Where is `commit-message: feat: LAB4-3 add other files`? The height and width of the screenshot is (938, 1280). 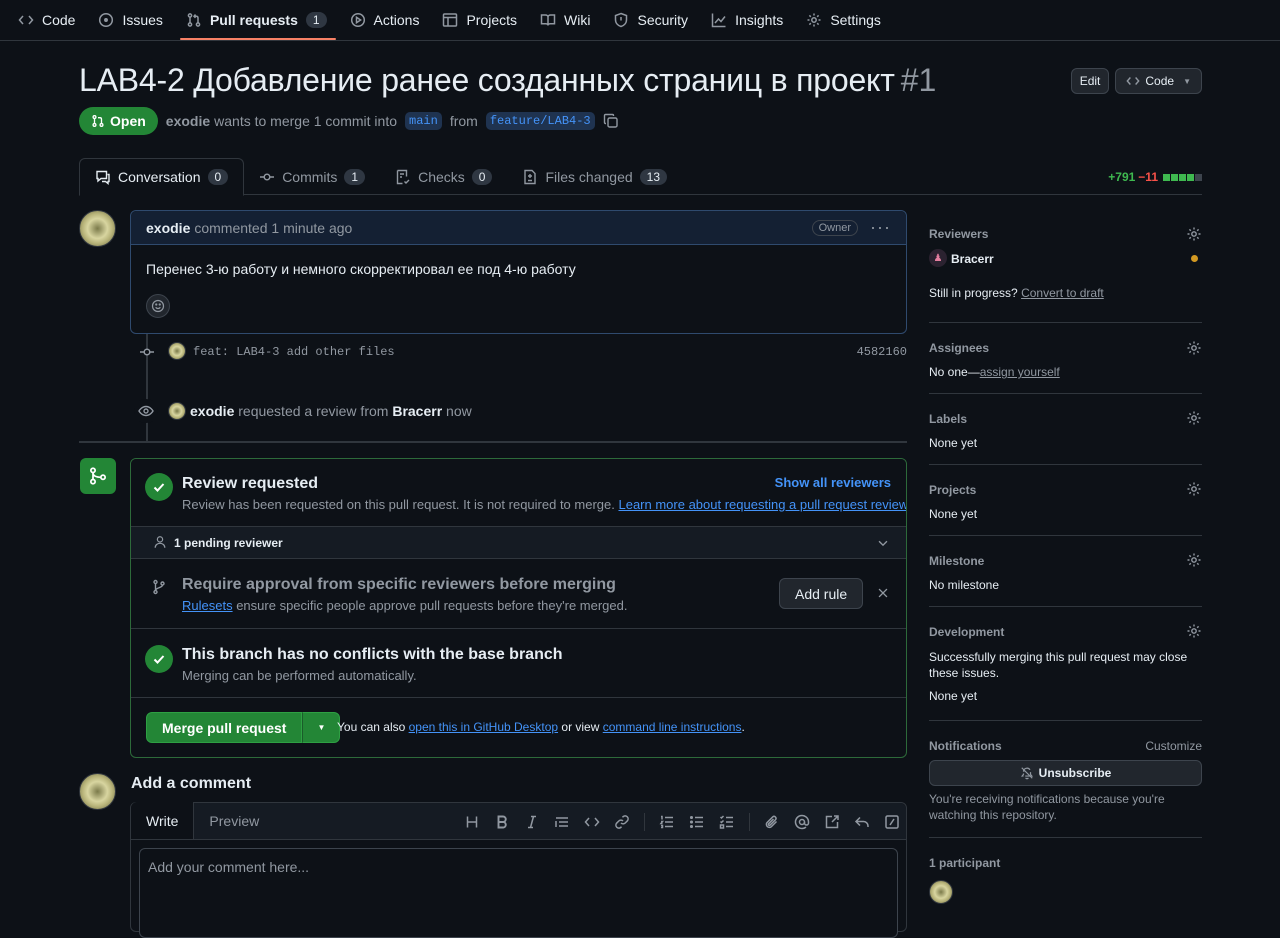
commit-message: feat: LAB4-3 add other files is located at coordinates (294, 352).